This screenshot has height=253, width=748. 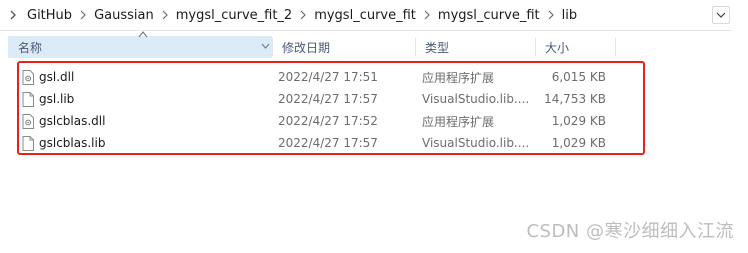 I want to click on sort-ascending-icon, so click(x=143, y=34).